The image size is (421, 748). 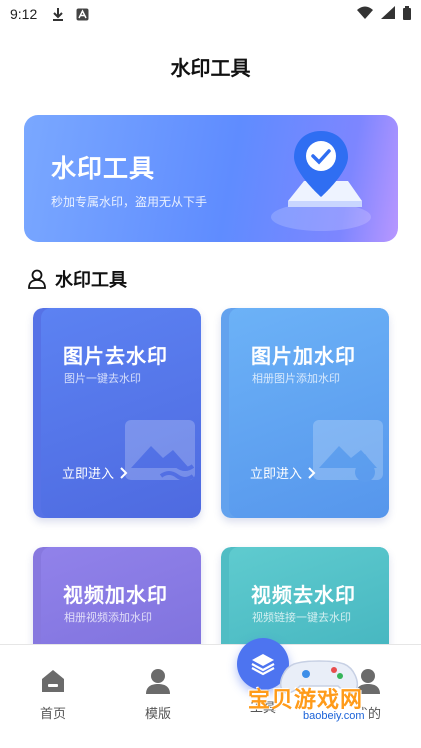 I want to click on section-header: 水印工具, so click(x=77, y=279).